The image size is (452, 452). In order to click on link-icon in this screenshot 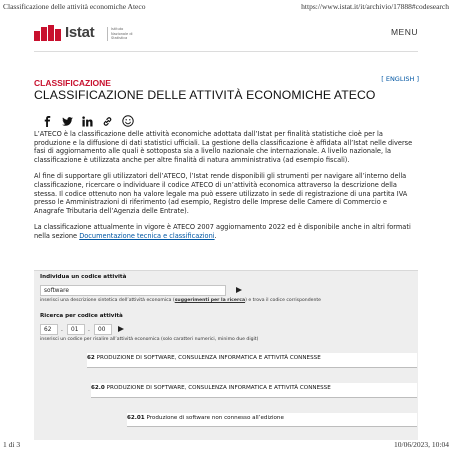, I will do `click(107, 119)`.